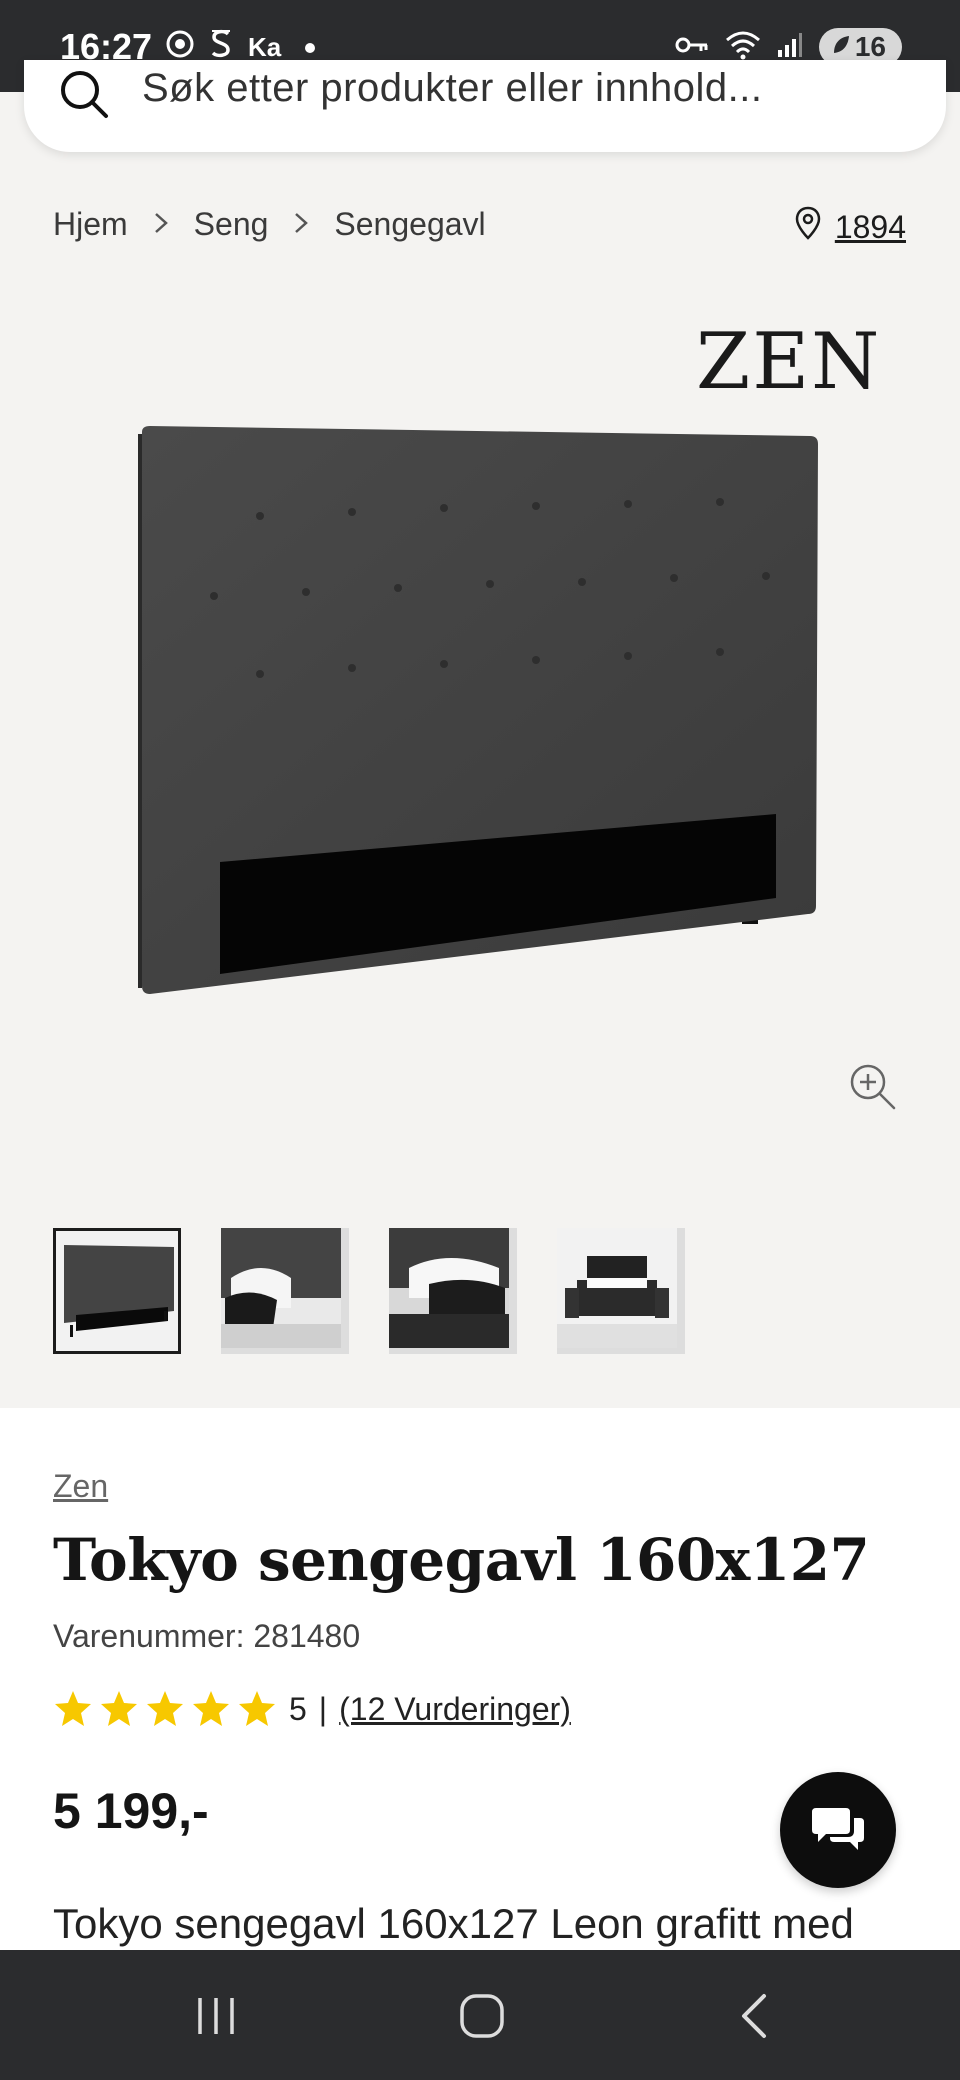 The height and width of the screenshot is (2080, 960). Describe the element at coordinates (743, 47) in the screenshot. I see `wifi-icon` at that location.